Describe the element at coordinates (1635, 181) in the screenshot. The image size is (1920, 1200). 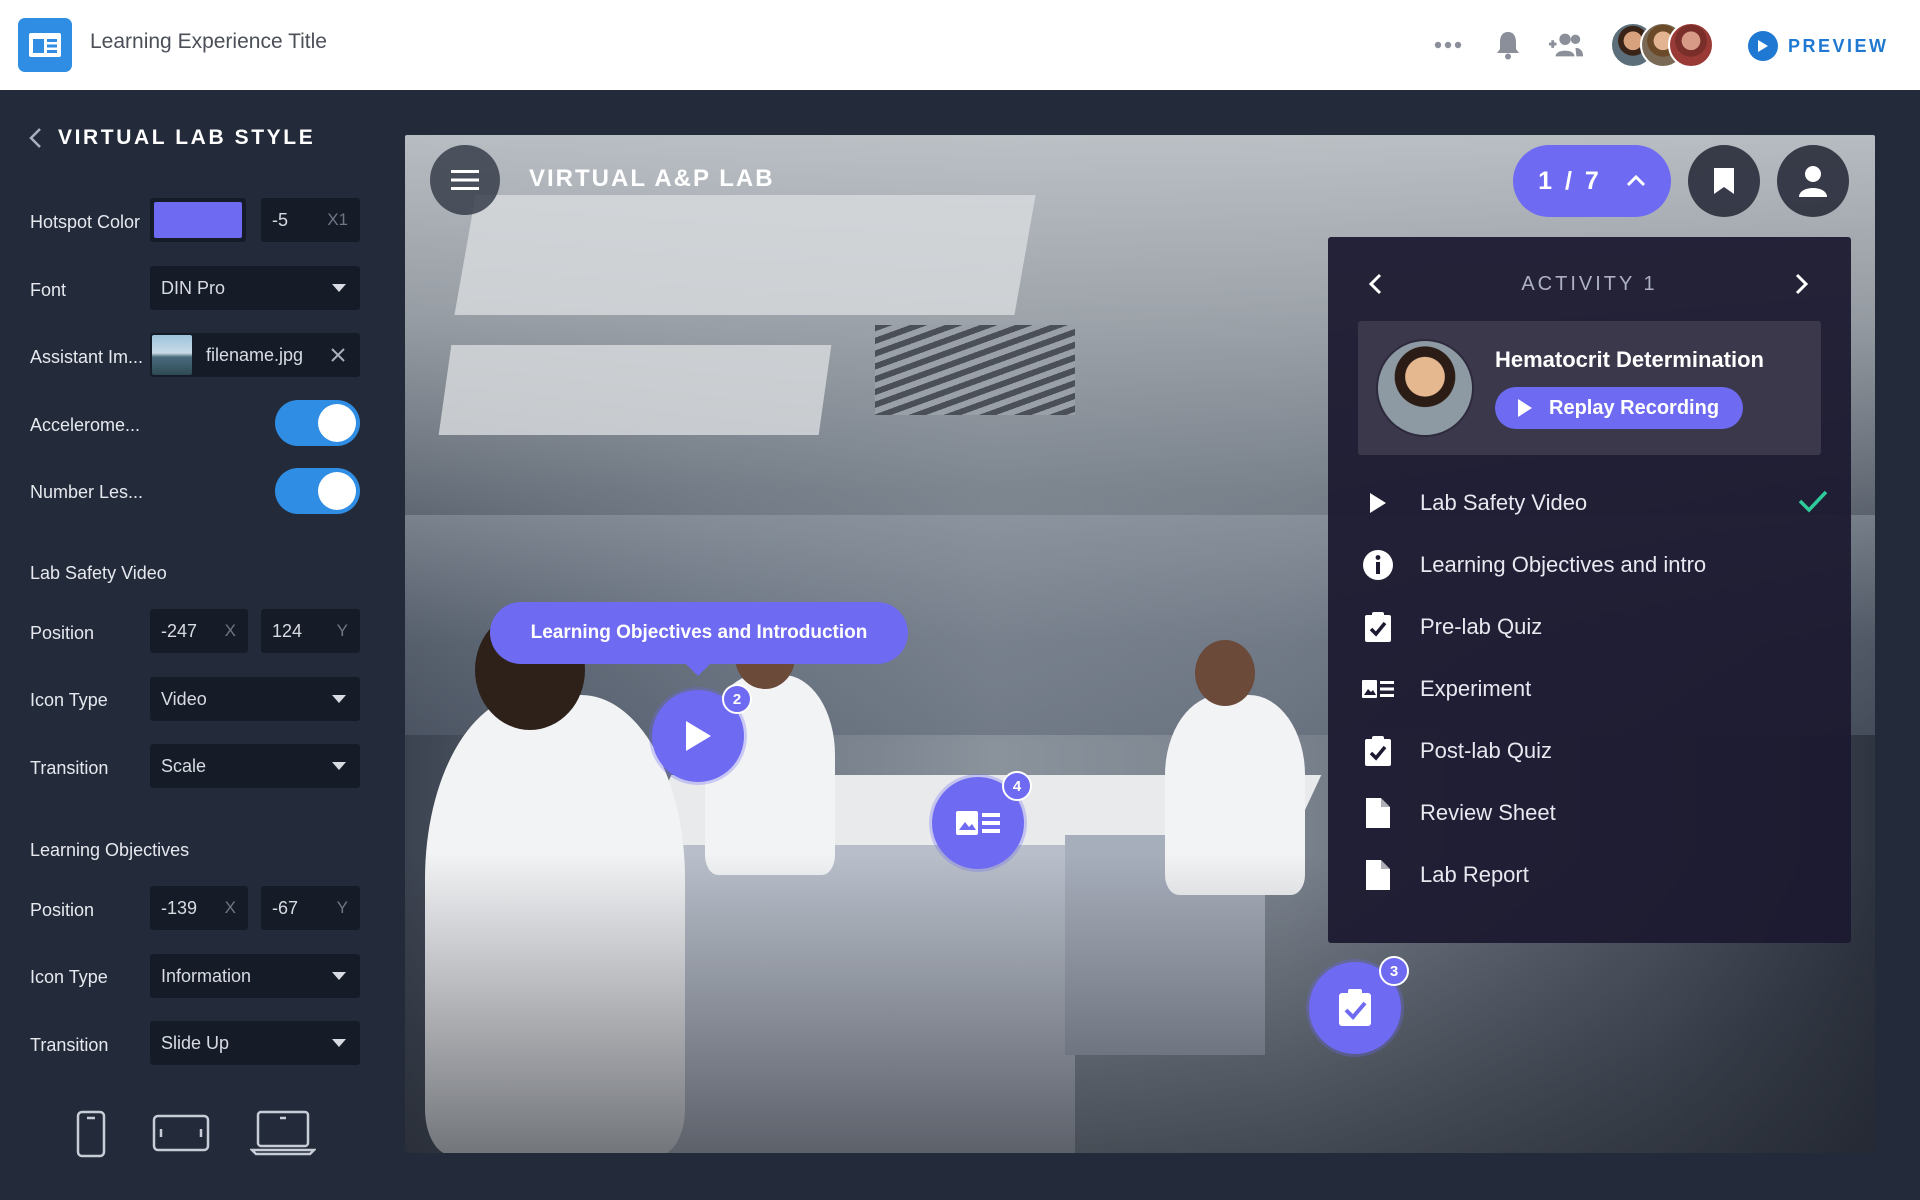
I see `chevron-up-icon` at that location.